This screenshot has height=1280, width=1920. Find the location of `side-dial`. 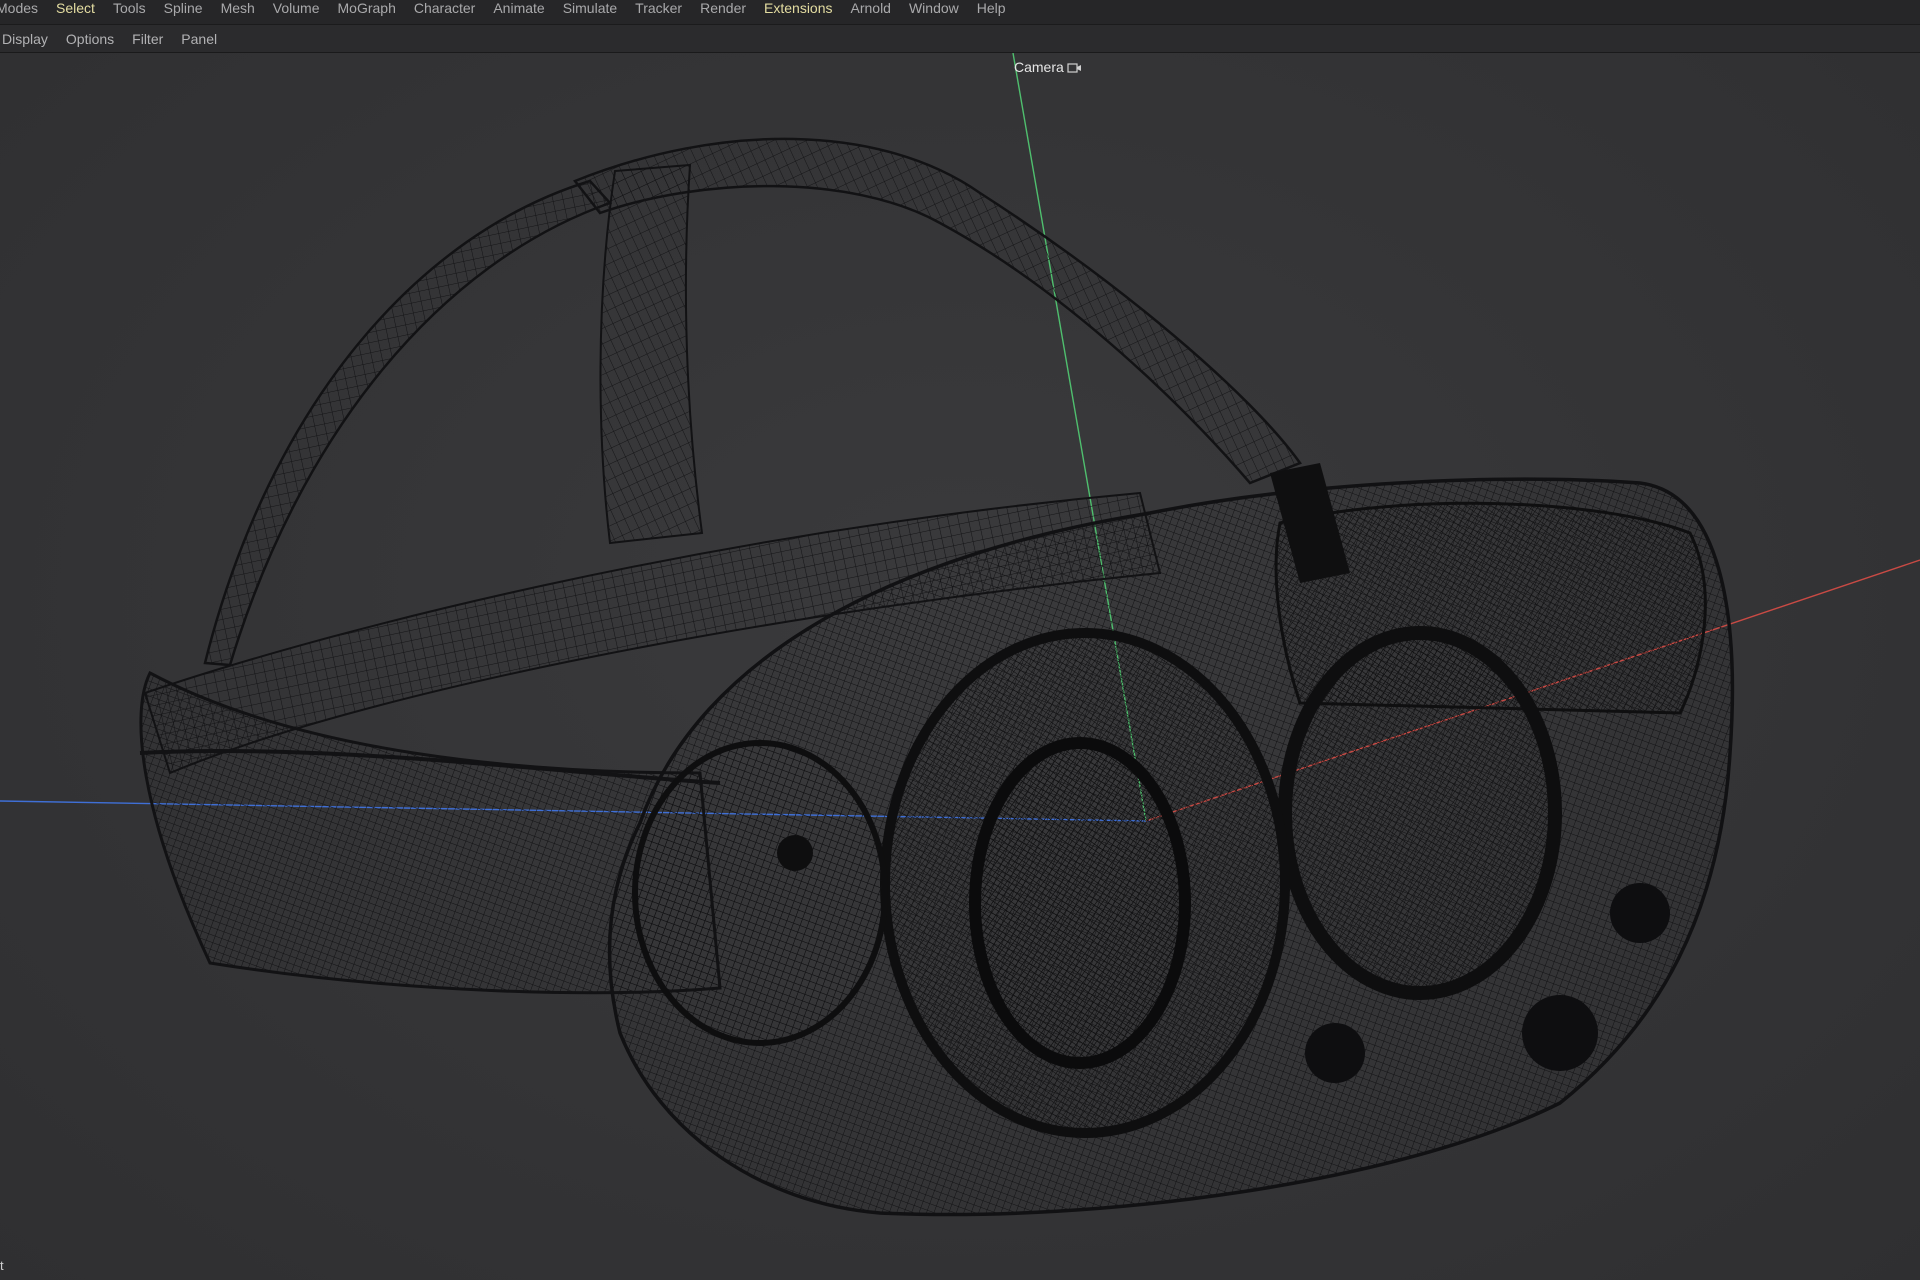

side-dial is located at coordinates (760, 893).